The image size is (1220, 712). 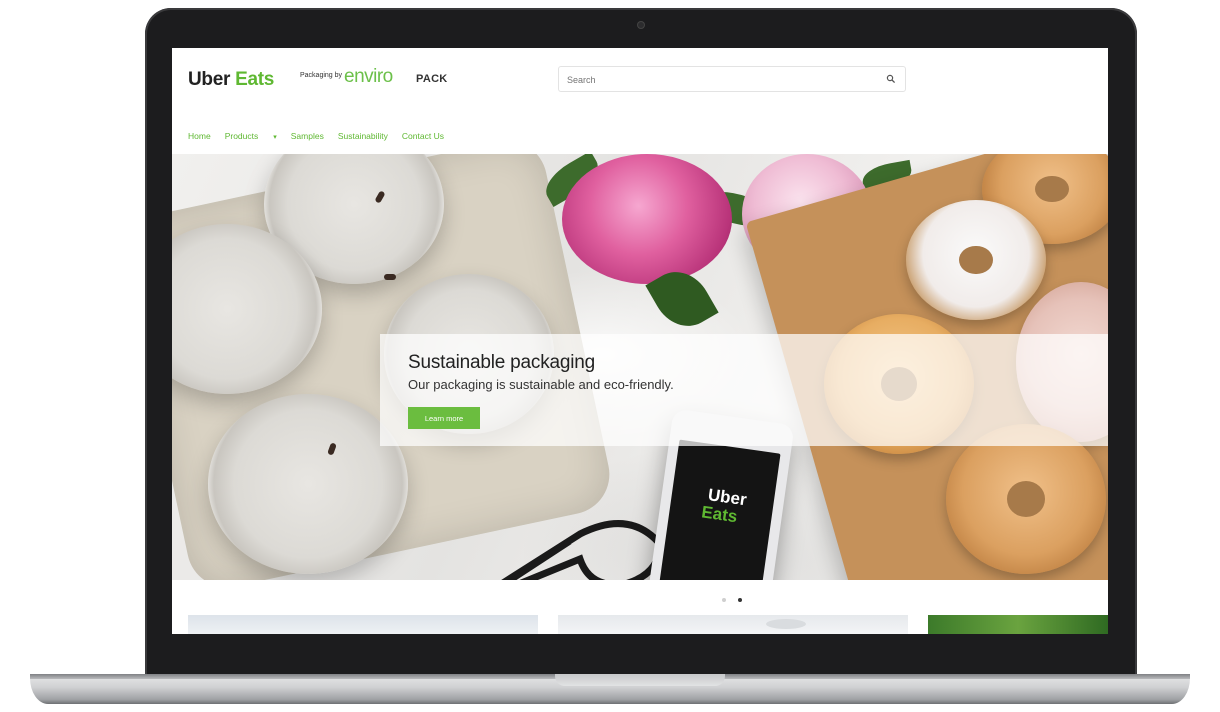 What do you see at coordinates (610, 689) in the screenshot?
I see `laptop-base` at bounding box center [610, 689].